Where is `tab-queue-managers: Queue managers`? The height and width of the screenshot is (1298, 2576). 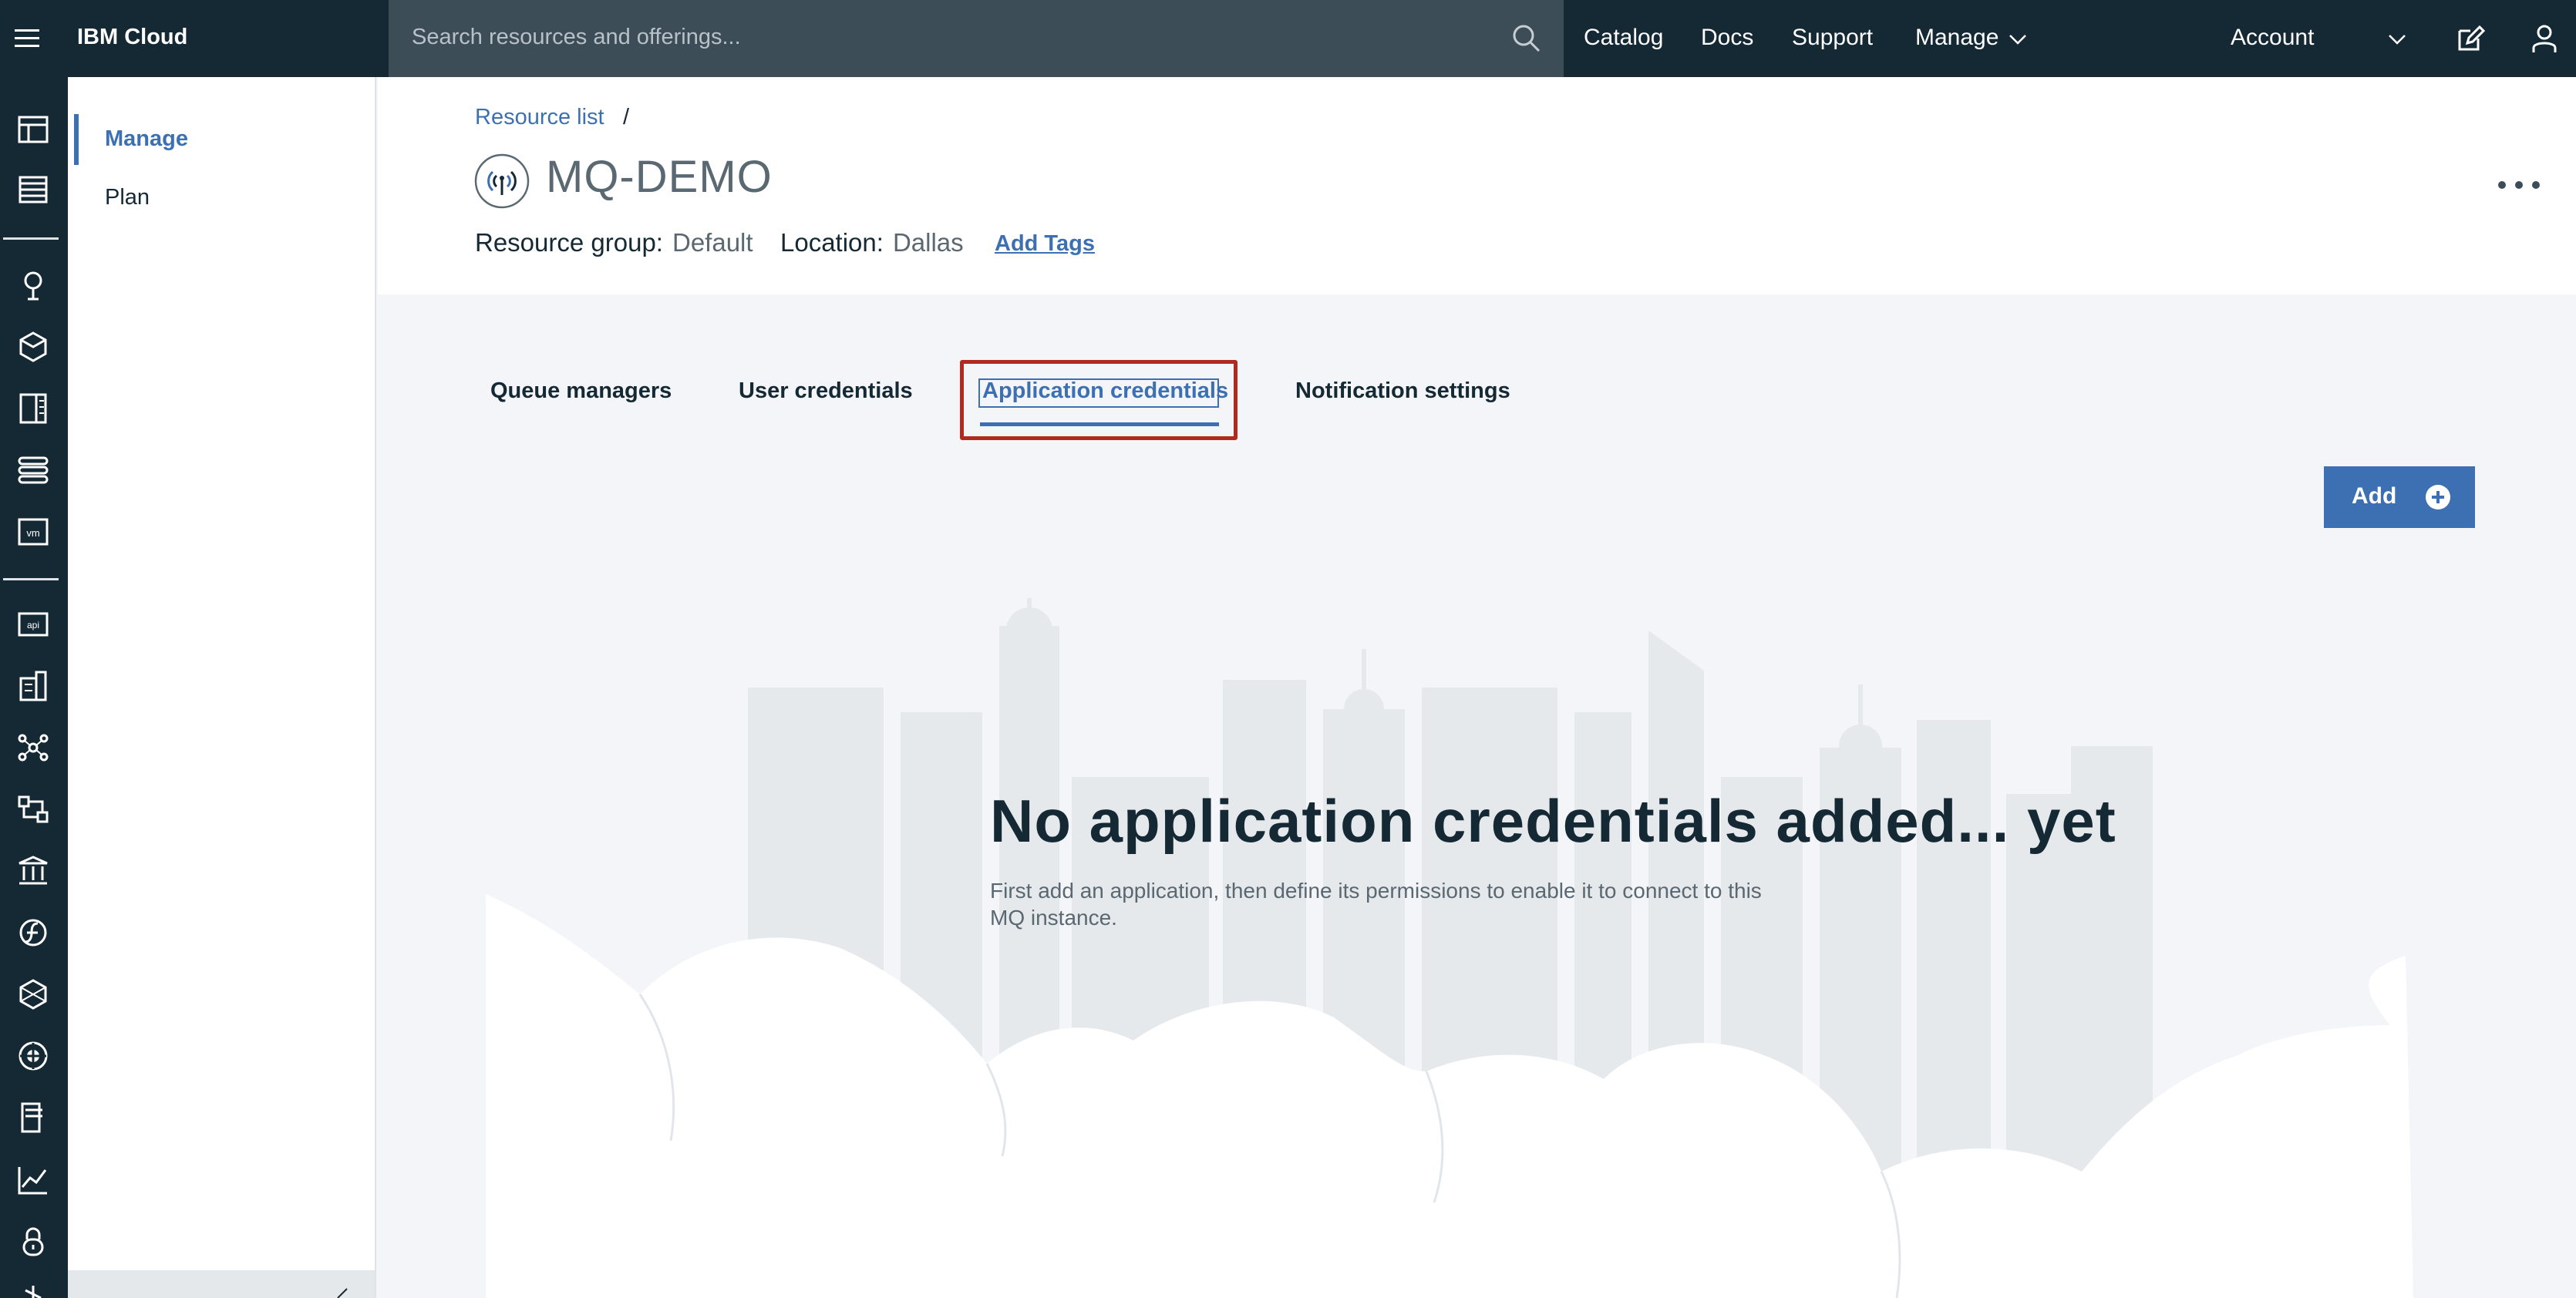 tab-queue-managers: Queue managers is located at coordinates (581, 391).